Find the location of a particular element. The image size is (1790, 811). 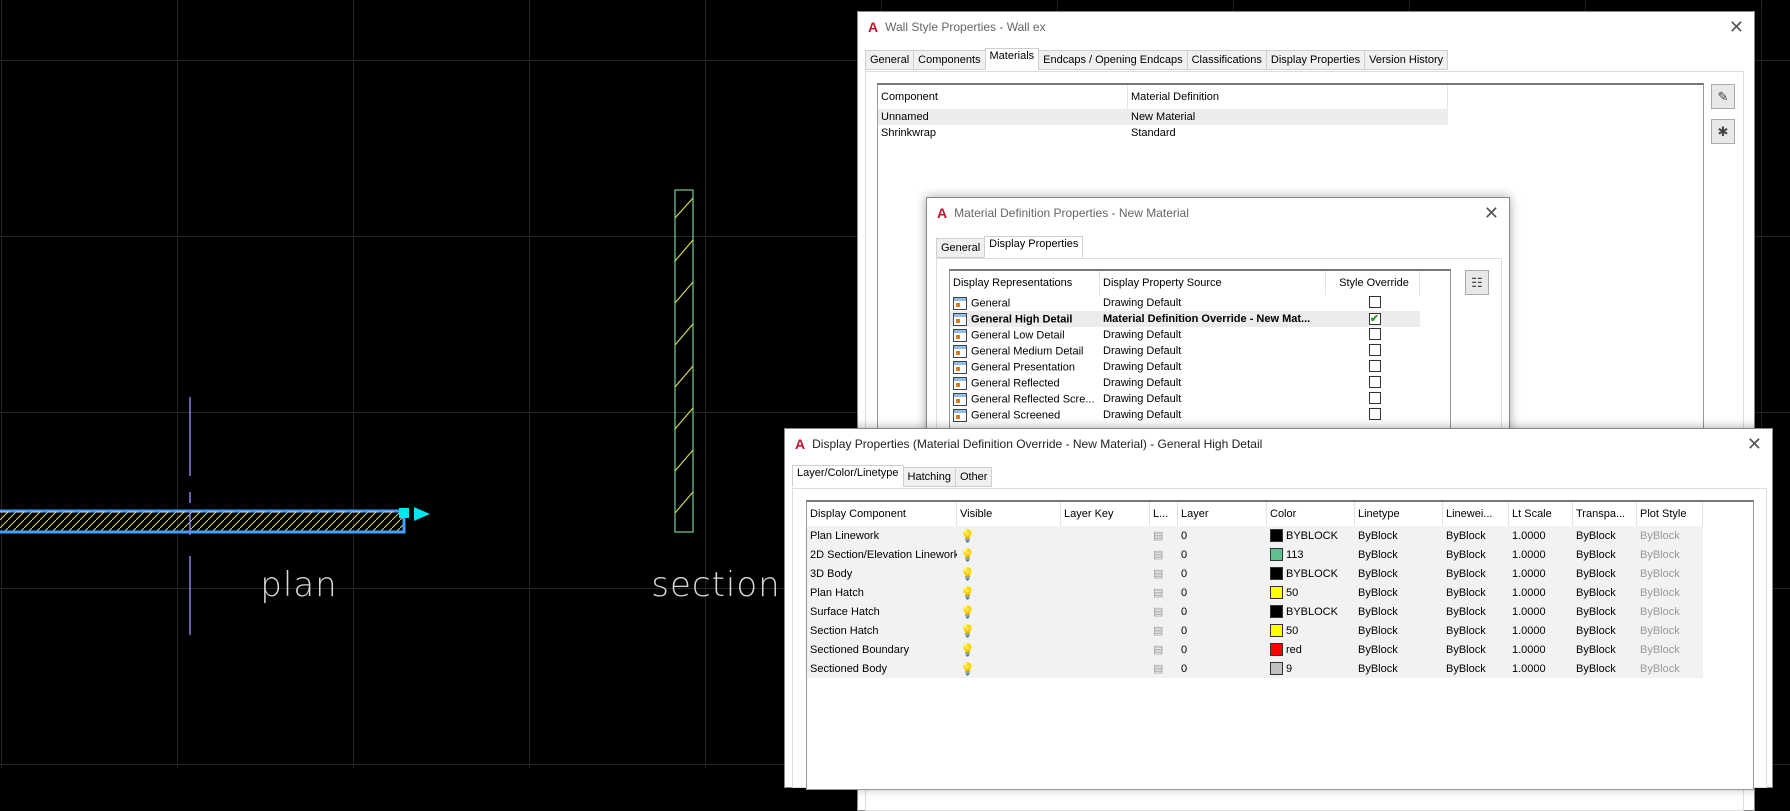

color-cell: 113 is located at coordinates (1311, 554).